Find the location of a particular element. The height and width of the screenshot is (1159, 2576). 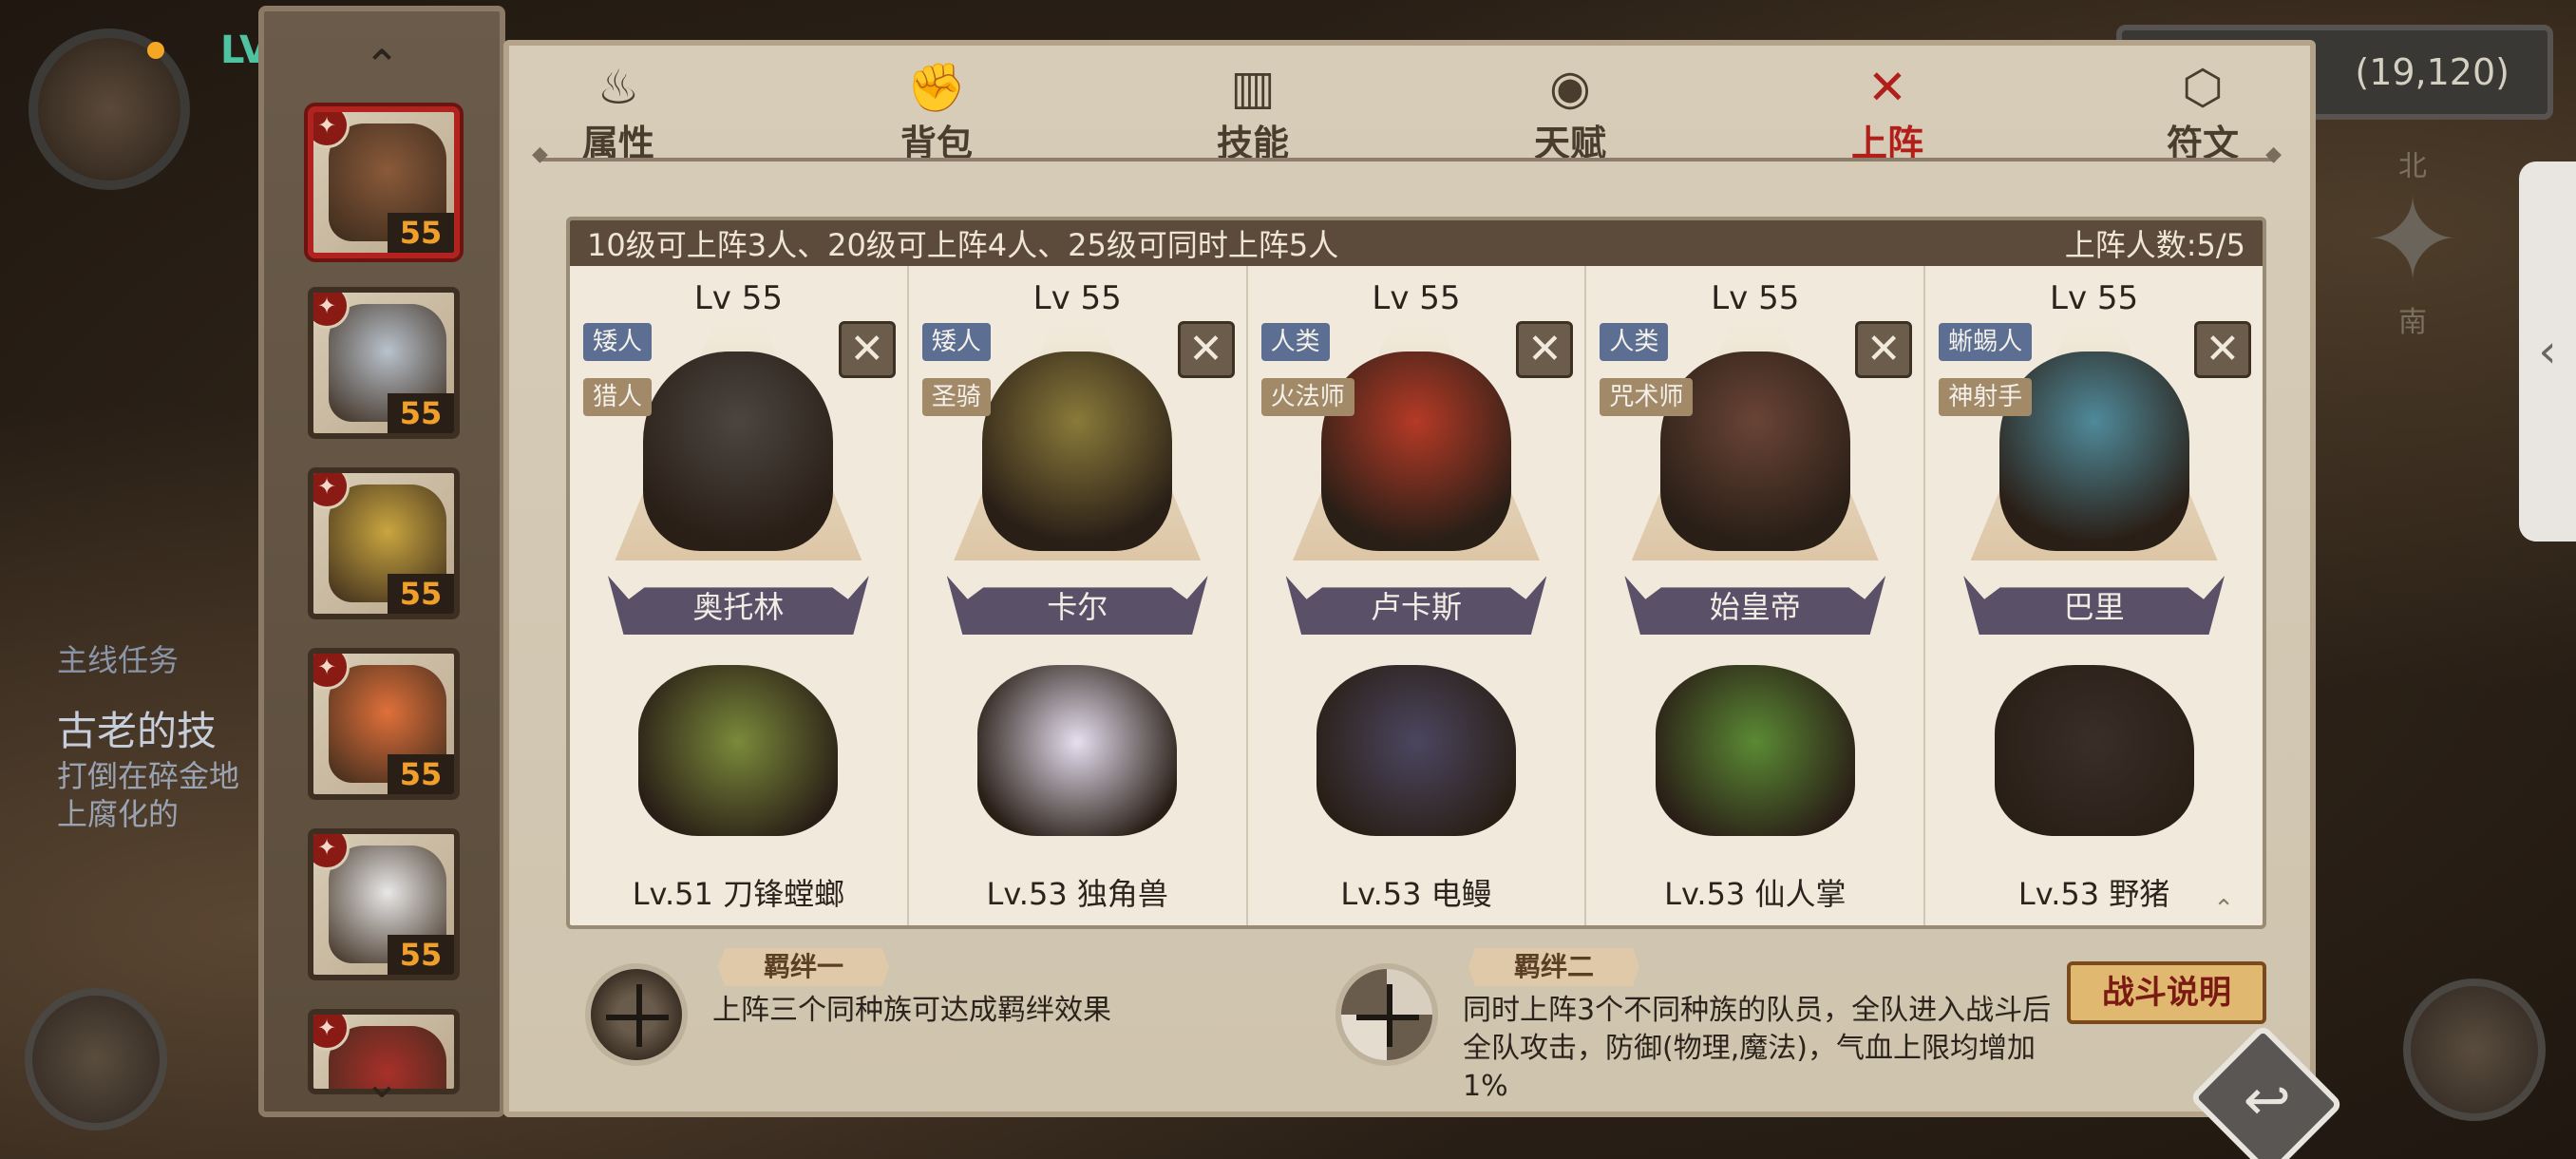

tab-skills: ▥ 技能 is located at coordinates (1253, 113).